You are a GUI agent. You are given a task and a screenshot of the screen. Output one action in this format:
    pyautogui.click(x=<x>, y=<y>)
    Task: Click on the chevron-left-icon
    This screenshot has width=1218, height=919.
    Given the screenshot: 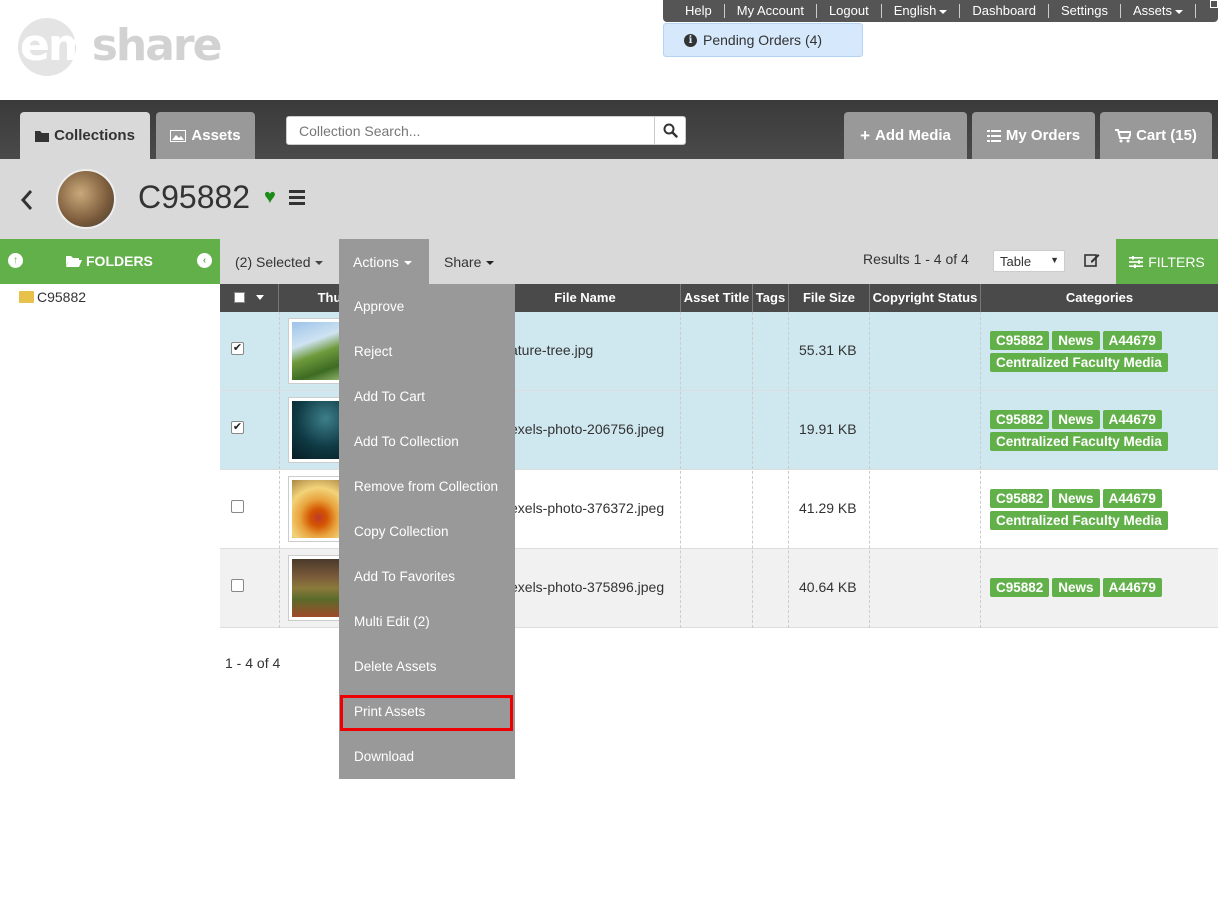 What is the action you would take?
    pyautogui.click(x=27, y=200)
    